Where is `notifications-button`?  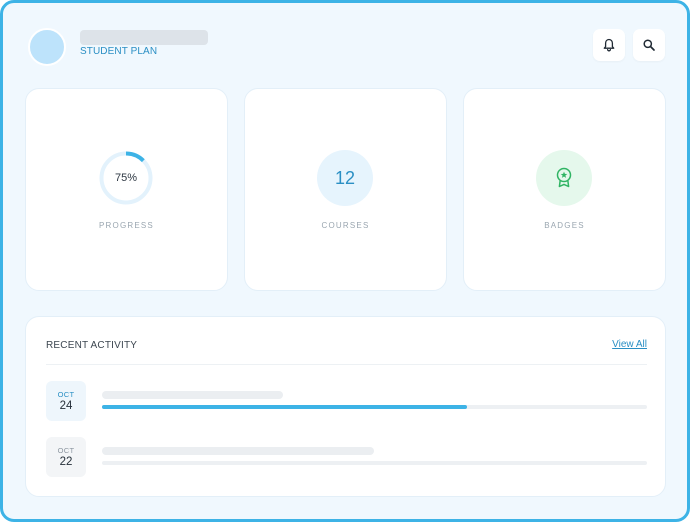
notifications-button is located at coordinates (609, 45).